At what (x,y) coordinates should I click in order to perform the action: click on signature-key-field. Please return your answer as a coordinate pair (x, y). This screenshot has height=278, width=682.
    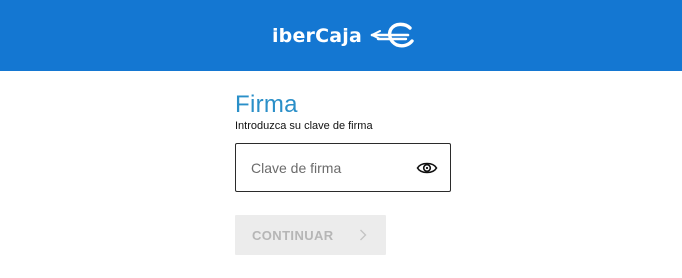
    Looking at the image, I should click on (343, 167).